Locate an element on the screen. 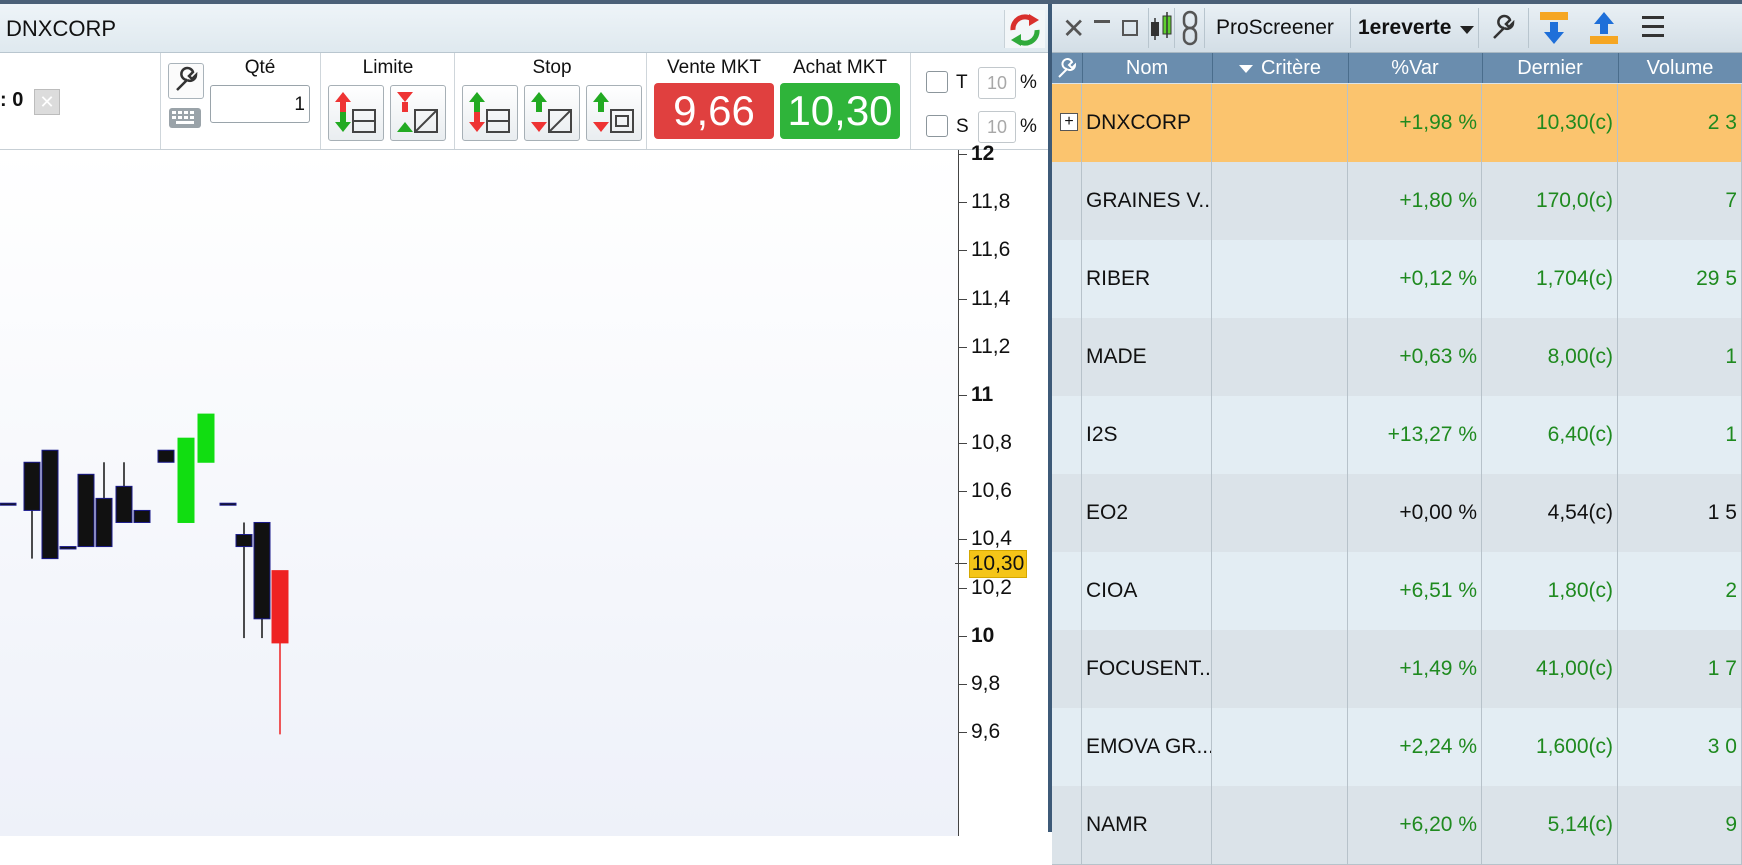 The height and width of the screenshot is (865, 1742). sell-label: Vente MKT is located at coordinates (714, 67).